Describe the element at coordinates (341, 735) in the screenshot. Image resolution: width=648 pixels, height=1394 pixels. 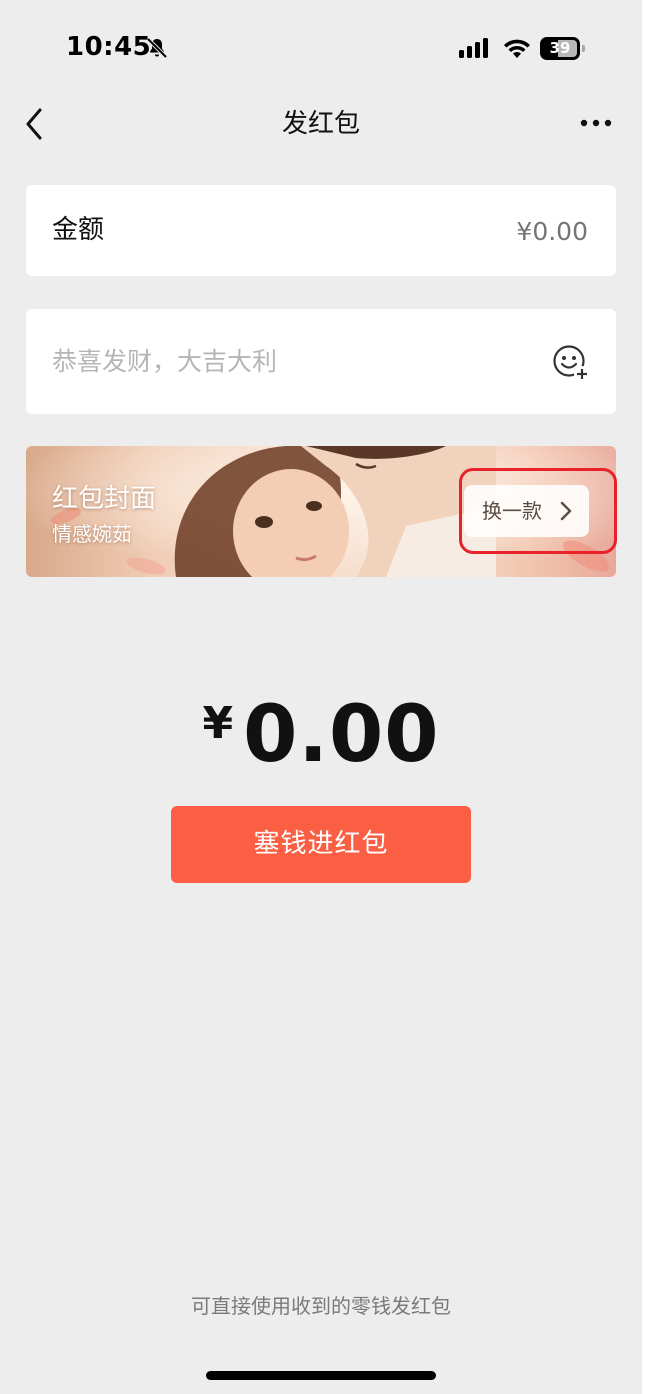
I see `total-value: 0.00` at that location.